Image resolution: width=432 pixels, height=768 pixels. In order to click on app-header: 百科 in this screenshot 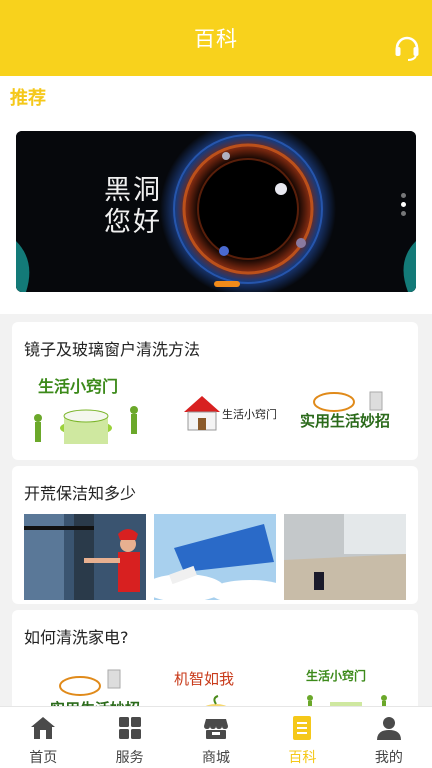, I will do `click(216, 38)`.